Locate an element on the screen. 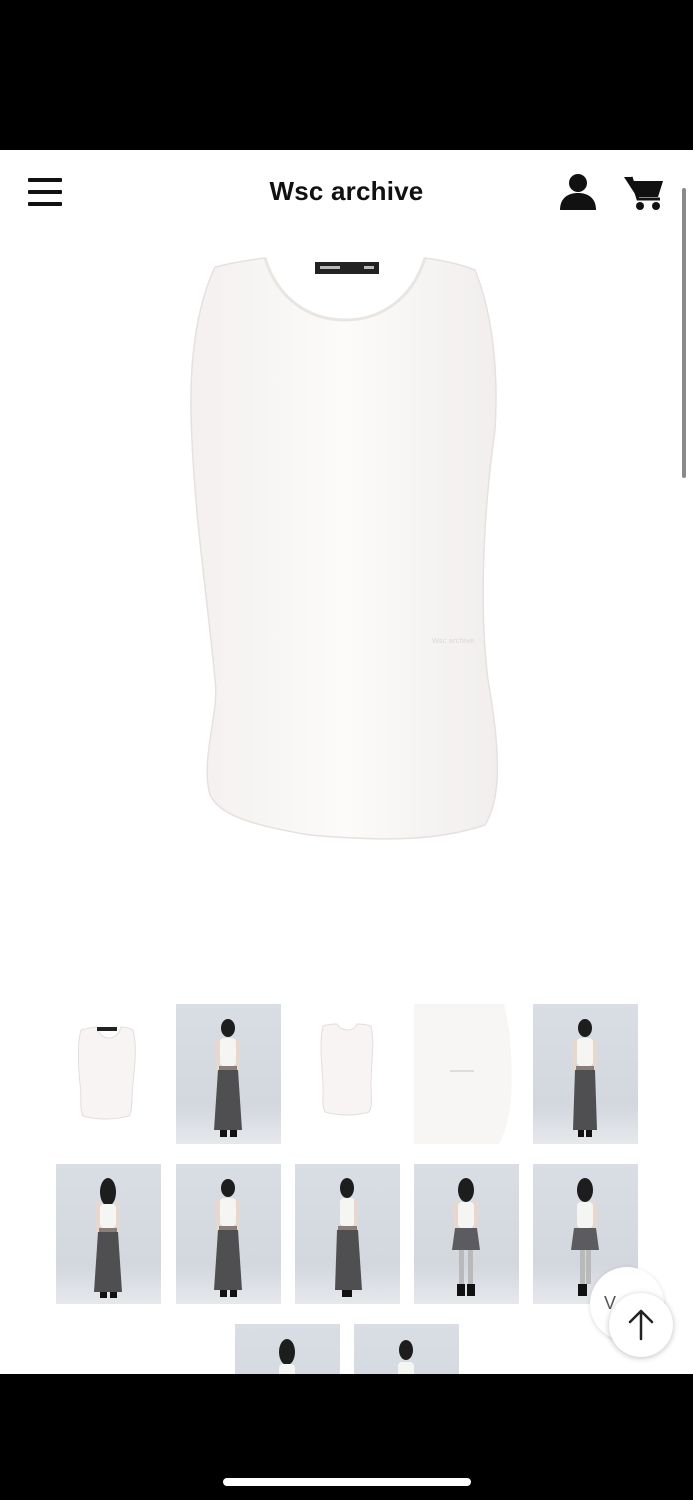  thumbnail-product-front is located at coordinates (108, 1074).